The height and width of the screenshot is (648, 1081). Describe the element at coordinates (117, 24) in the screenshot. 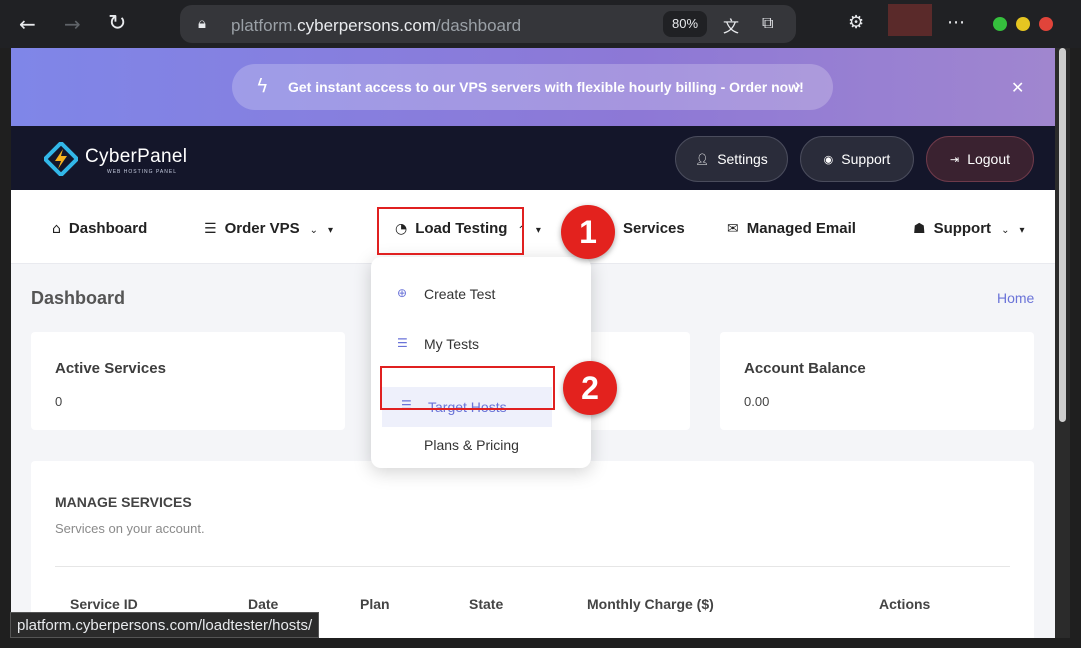

I see `reload-icon: ↻` at that location.